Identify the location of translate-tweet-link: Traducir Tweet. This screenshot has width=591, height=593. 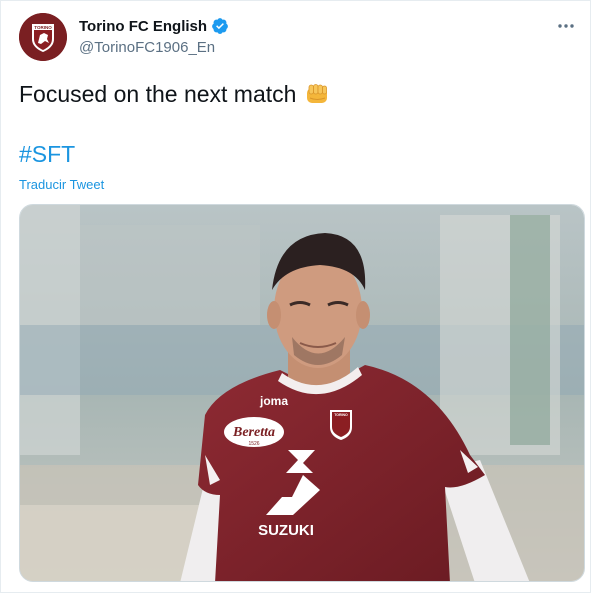
(61, 184).